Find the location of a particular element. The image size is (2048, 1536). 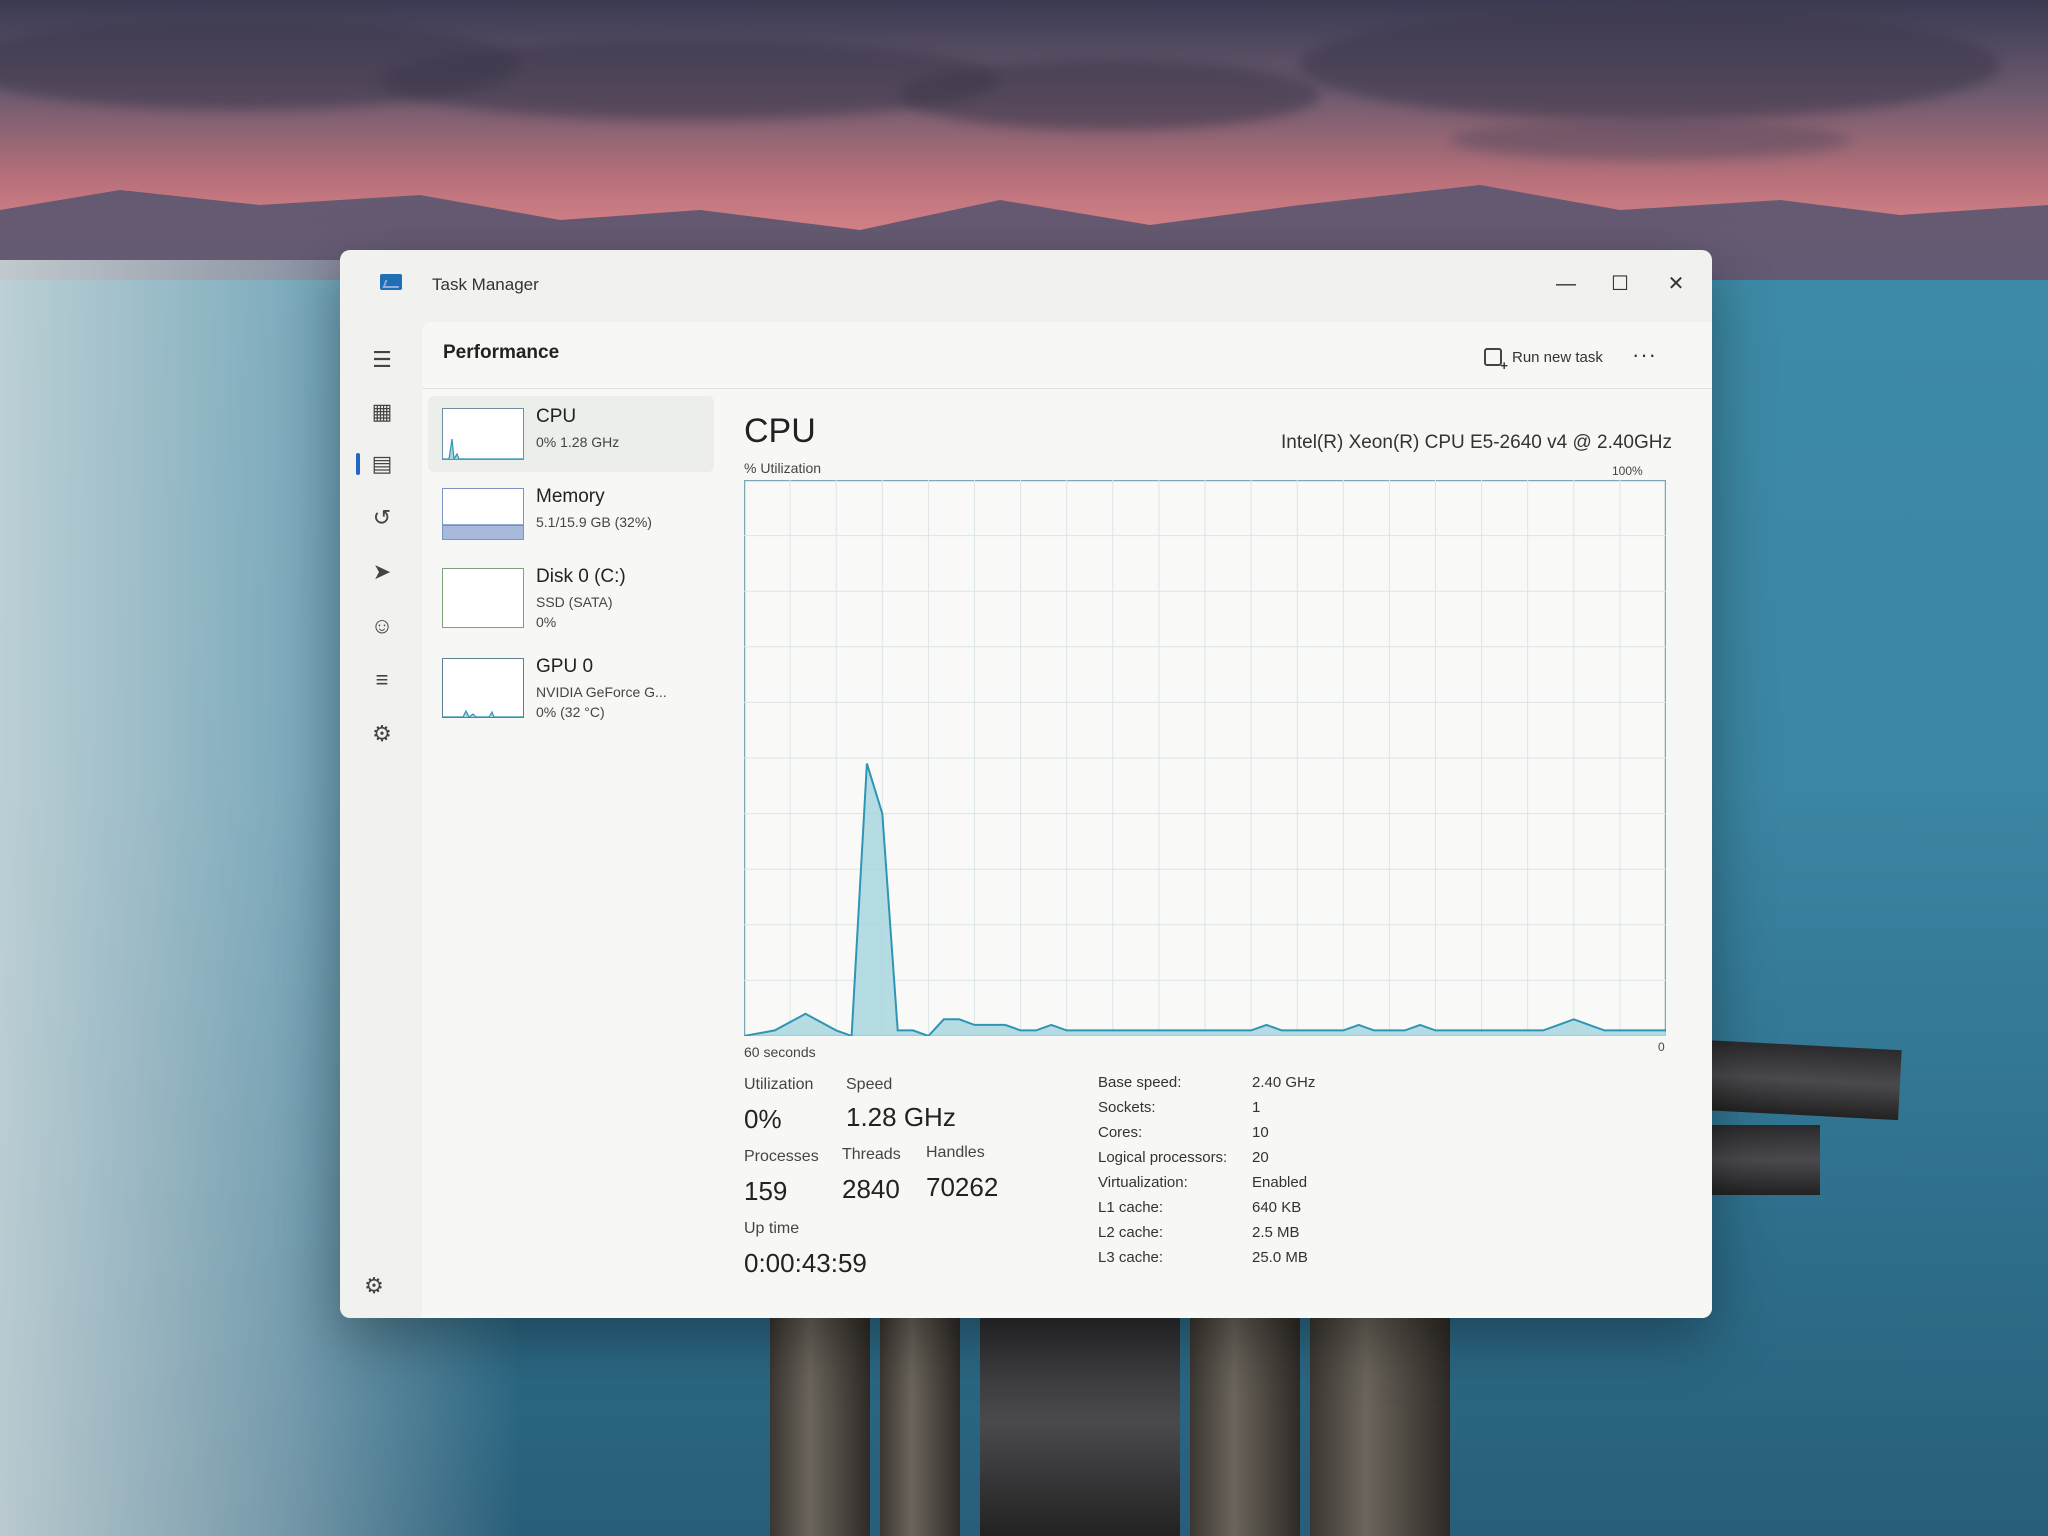

uptime-label: Up time is located at coordinates (772, 1228).